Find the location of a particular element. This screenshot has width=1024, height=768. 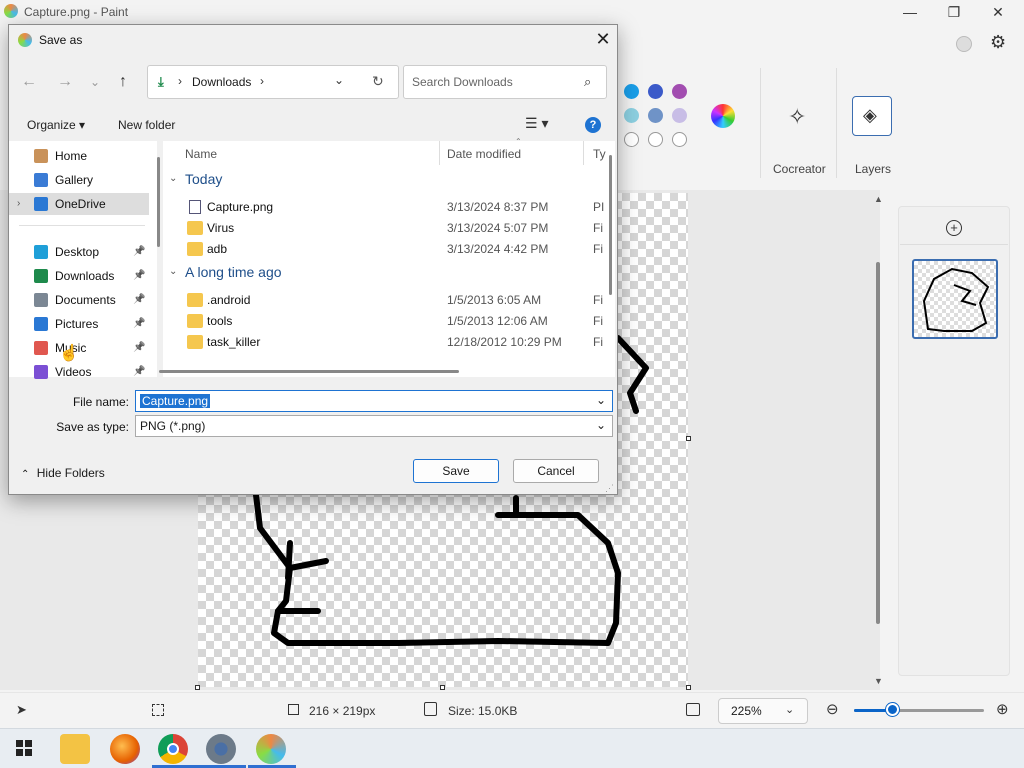

firefox-icon is located at coordinates (125, 749).